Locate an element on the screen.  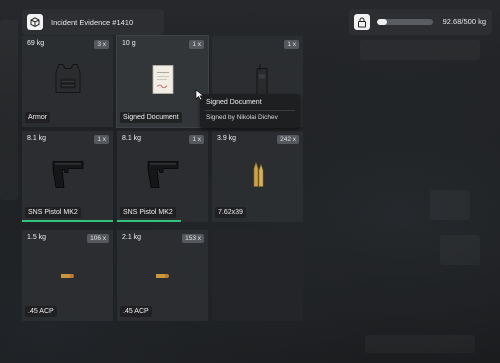
weight-panel: 92.68/500 kg is located at coordinates (420, 22).